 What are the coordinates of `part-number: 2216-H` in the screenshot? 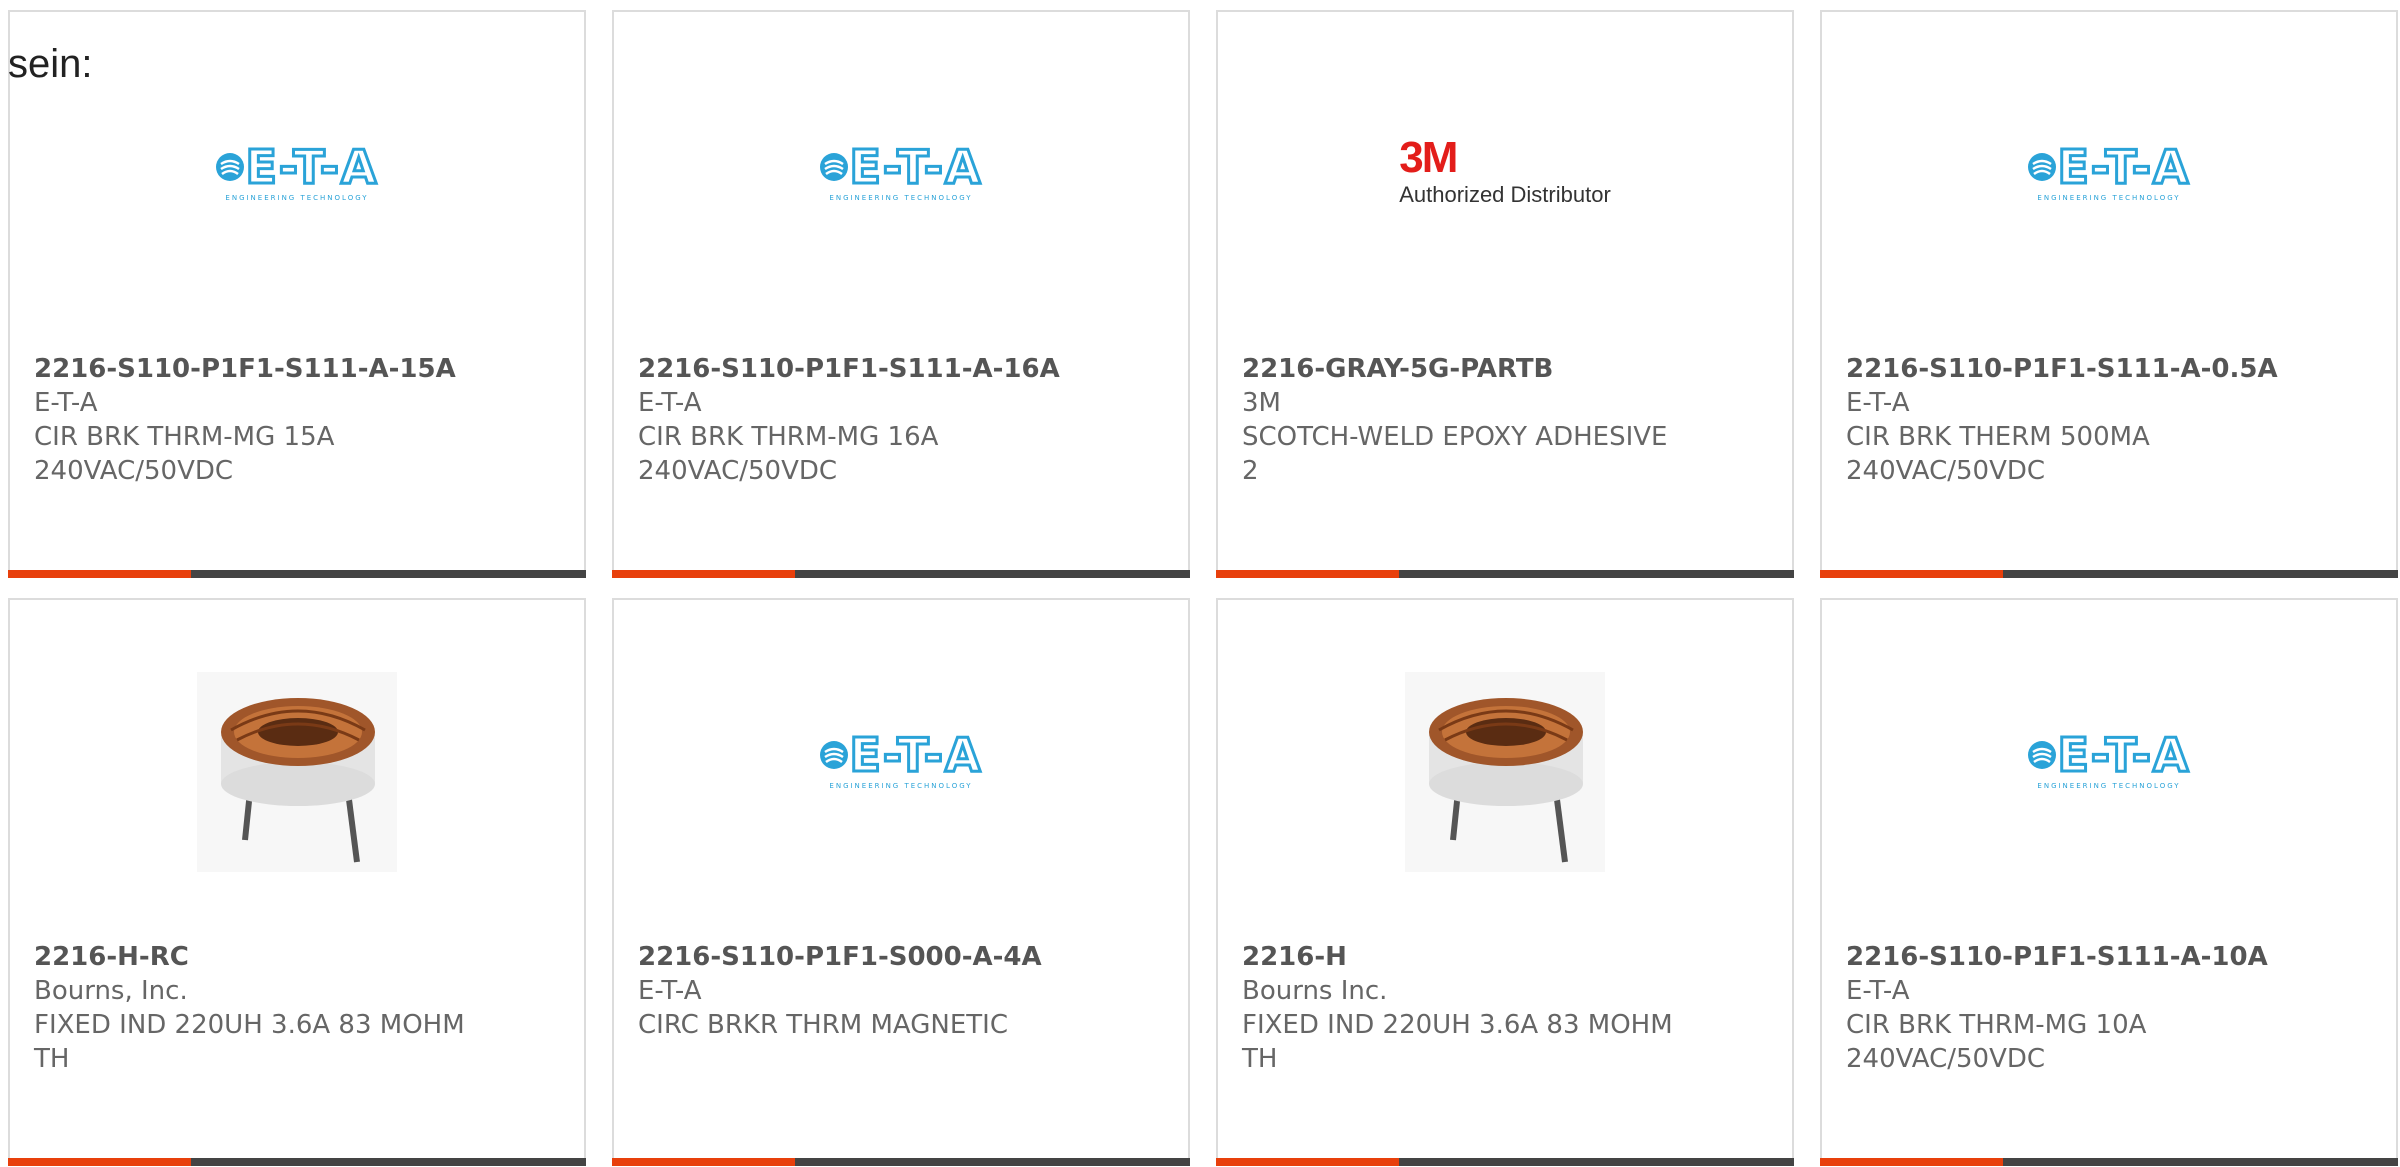 It's located at (1462, 957).